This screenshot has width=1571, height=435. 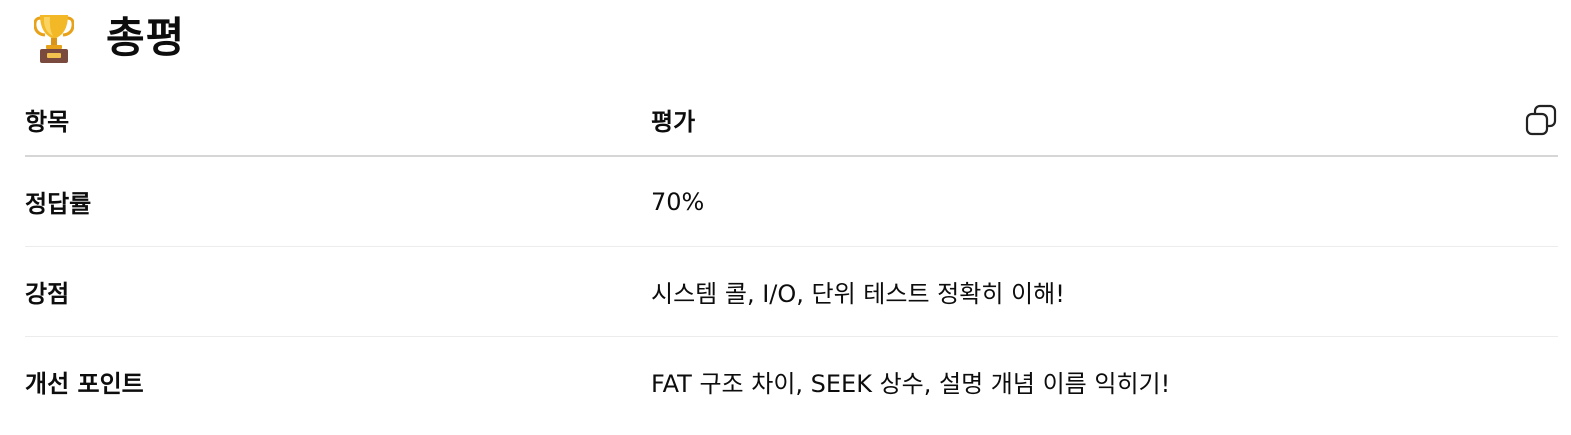 What do you see at coordinates (338, 201) in the screenshot?
I see `row-item-label: 정답률` at bounding box center [338, 201].